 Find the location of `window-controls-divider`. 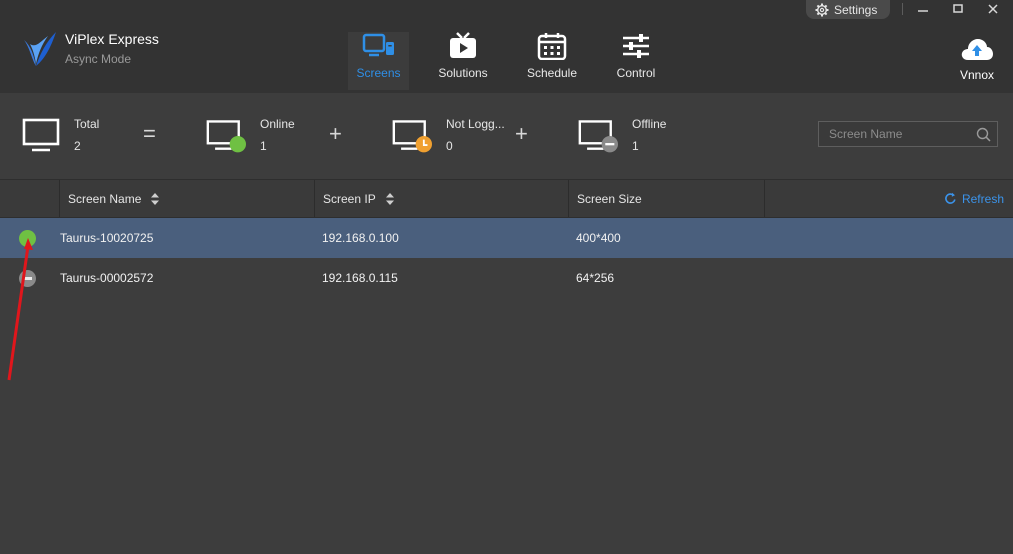

window-controls-divider is located at coordinates (902, 9).